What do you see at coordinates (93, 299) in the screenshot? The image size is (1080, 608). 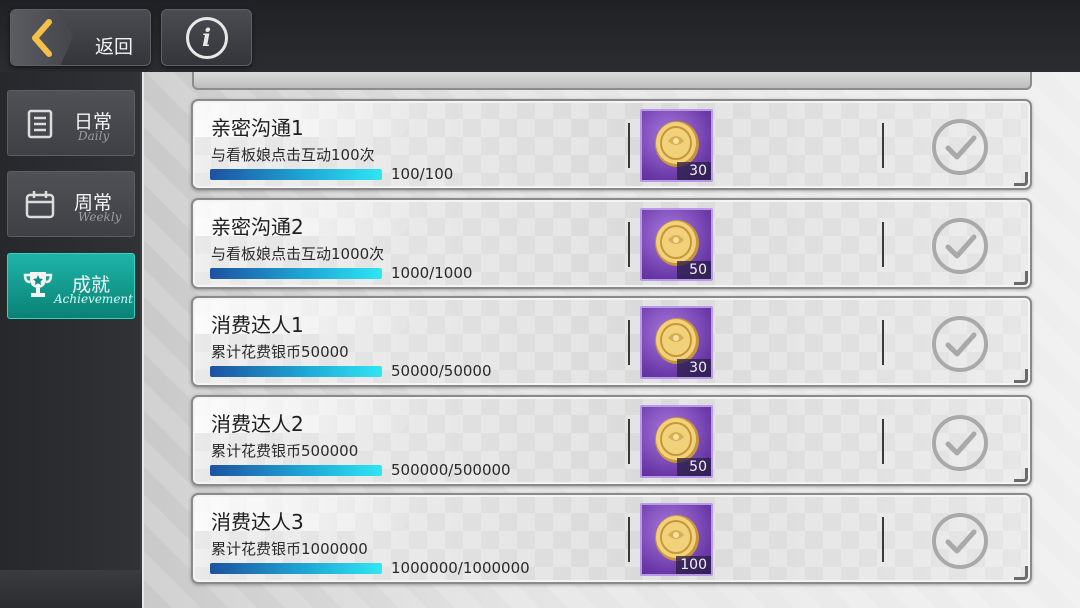 I see `tab-achievement-sublabel: Achievement` at bounding box center [93, 299].